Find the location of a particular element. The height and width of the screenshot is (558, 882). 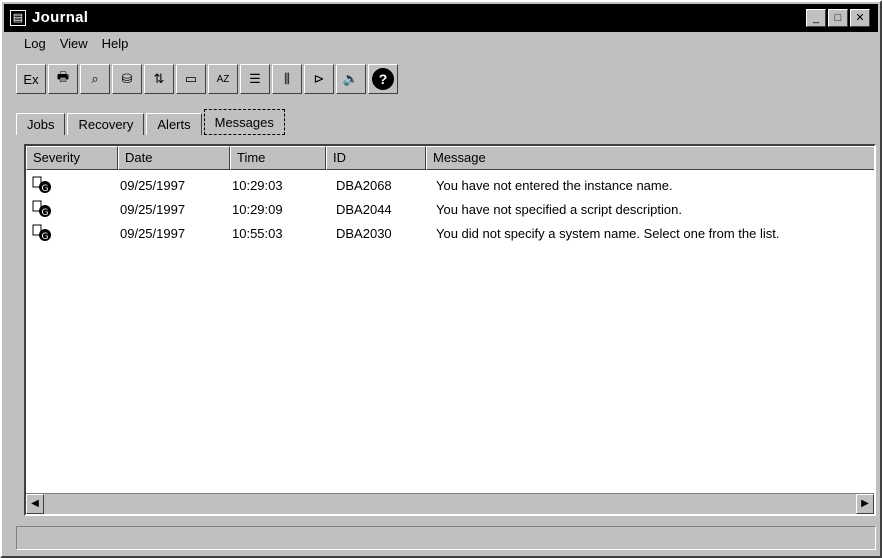

time-cell: 10:55:03 is located at coordinates (257, 233).